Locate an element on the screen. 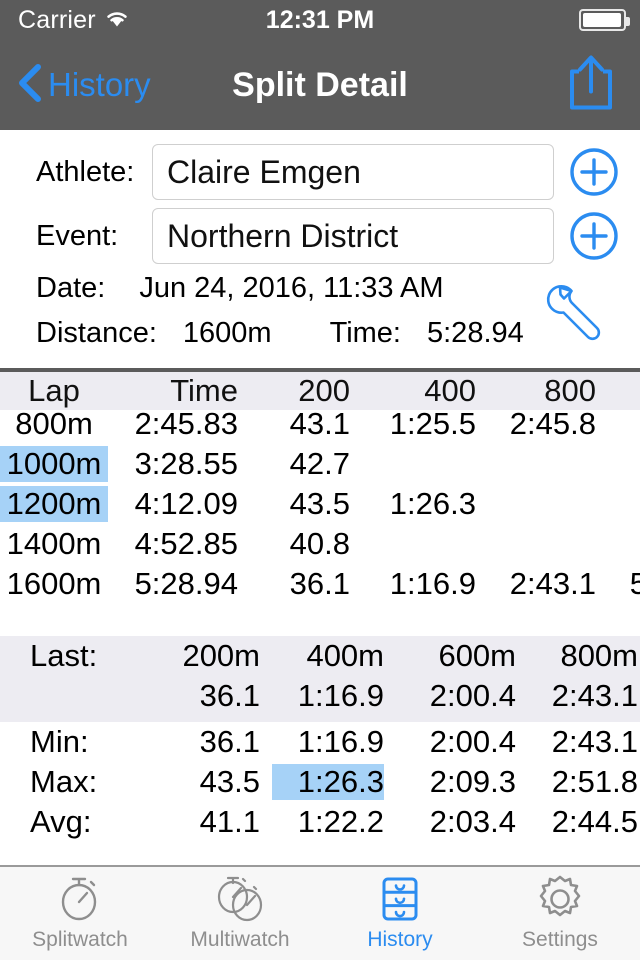 The width and height of the screenshot is (640, 960). min-label: Min: is located at coordinates (59, 741).